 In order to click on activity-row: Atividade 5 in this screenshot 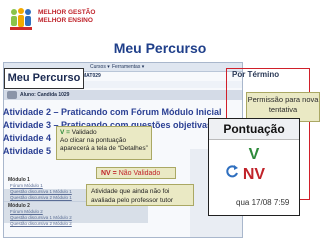, I will do `click(27, 151)`.